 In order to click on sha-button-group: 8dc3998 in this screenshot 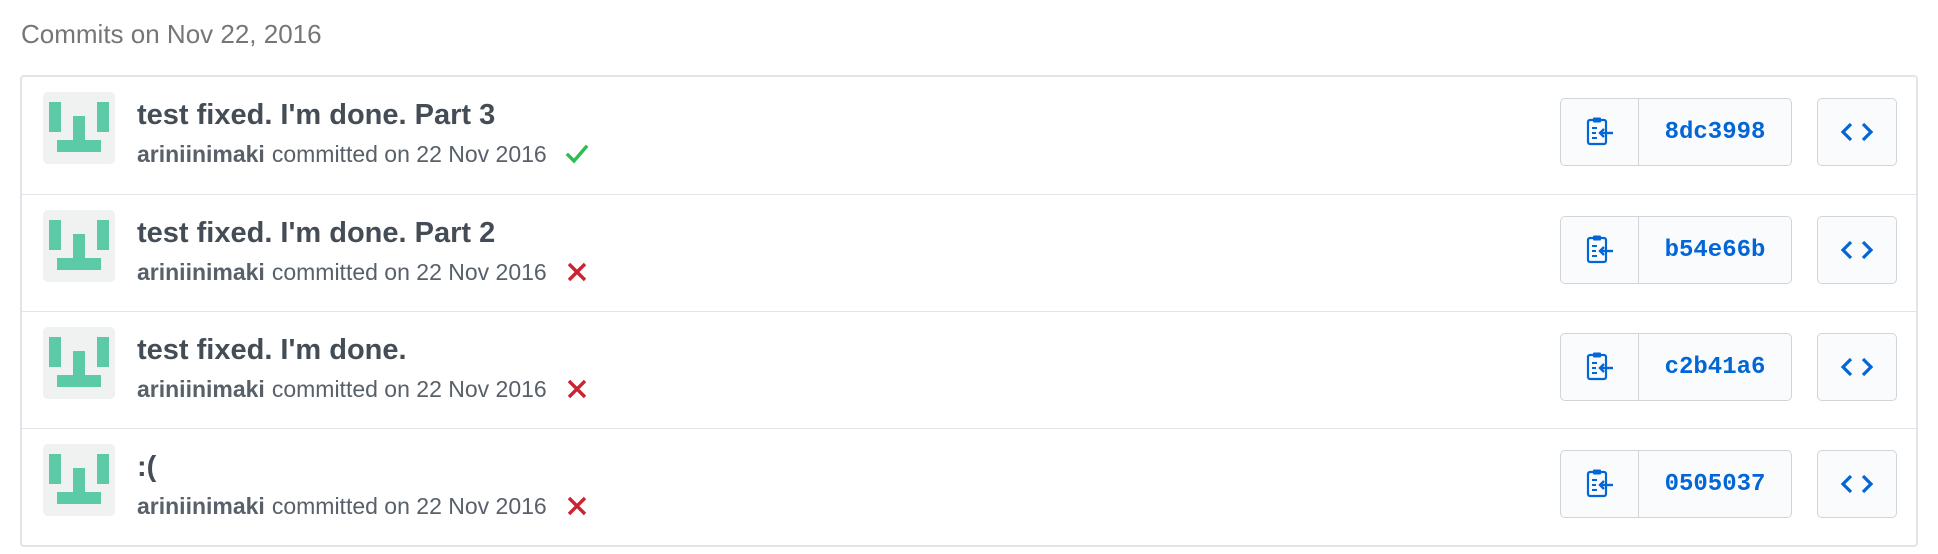, I will do `click(1676, 132)`.